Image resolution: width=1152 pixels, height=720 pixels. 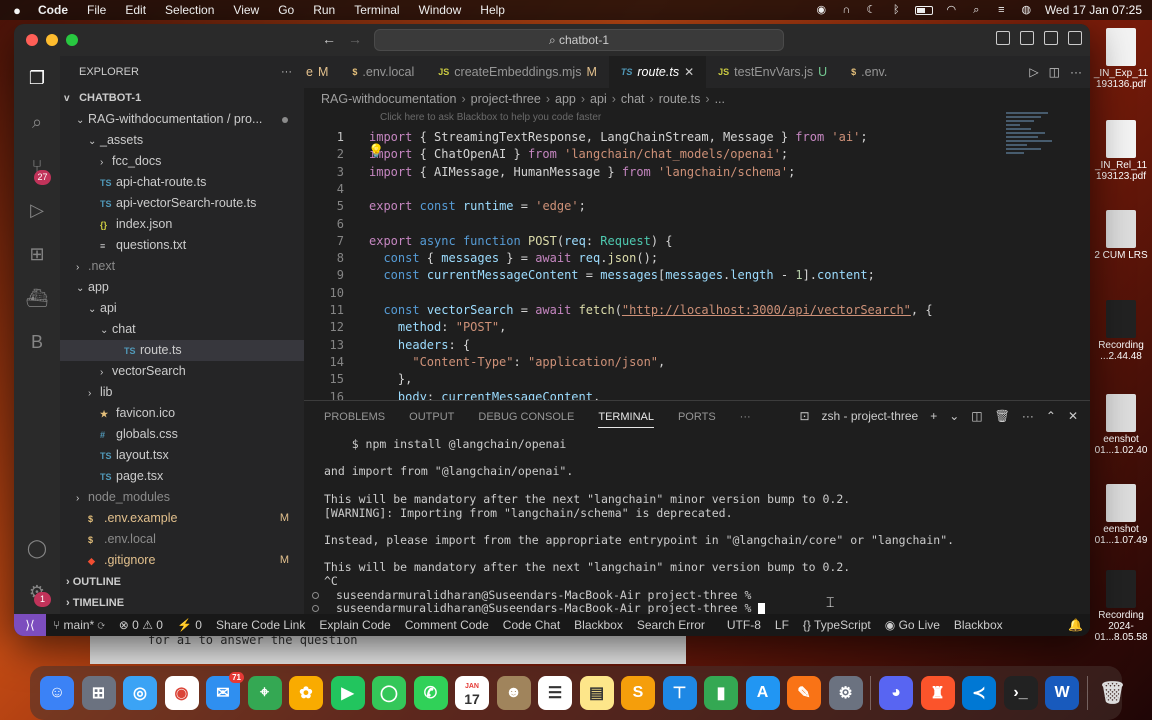 I want to click on tree-item: {} index.json, so click(x=182, y=224).